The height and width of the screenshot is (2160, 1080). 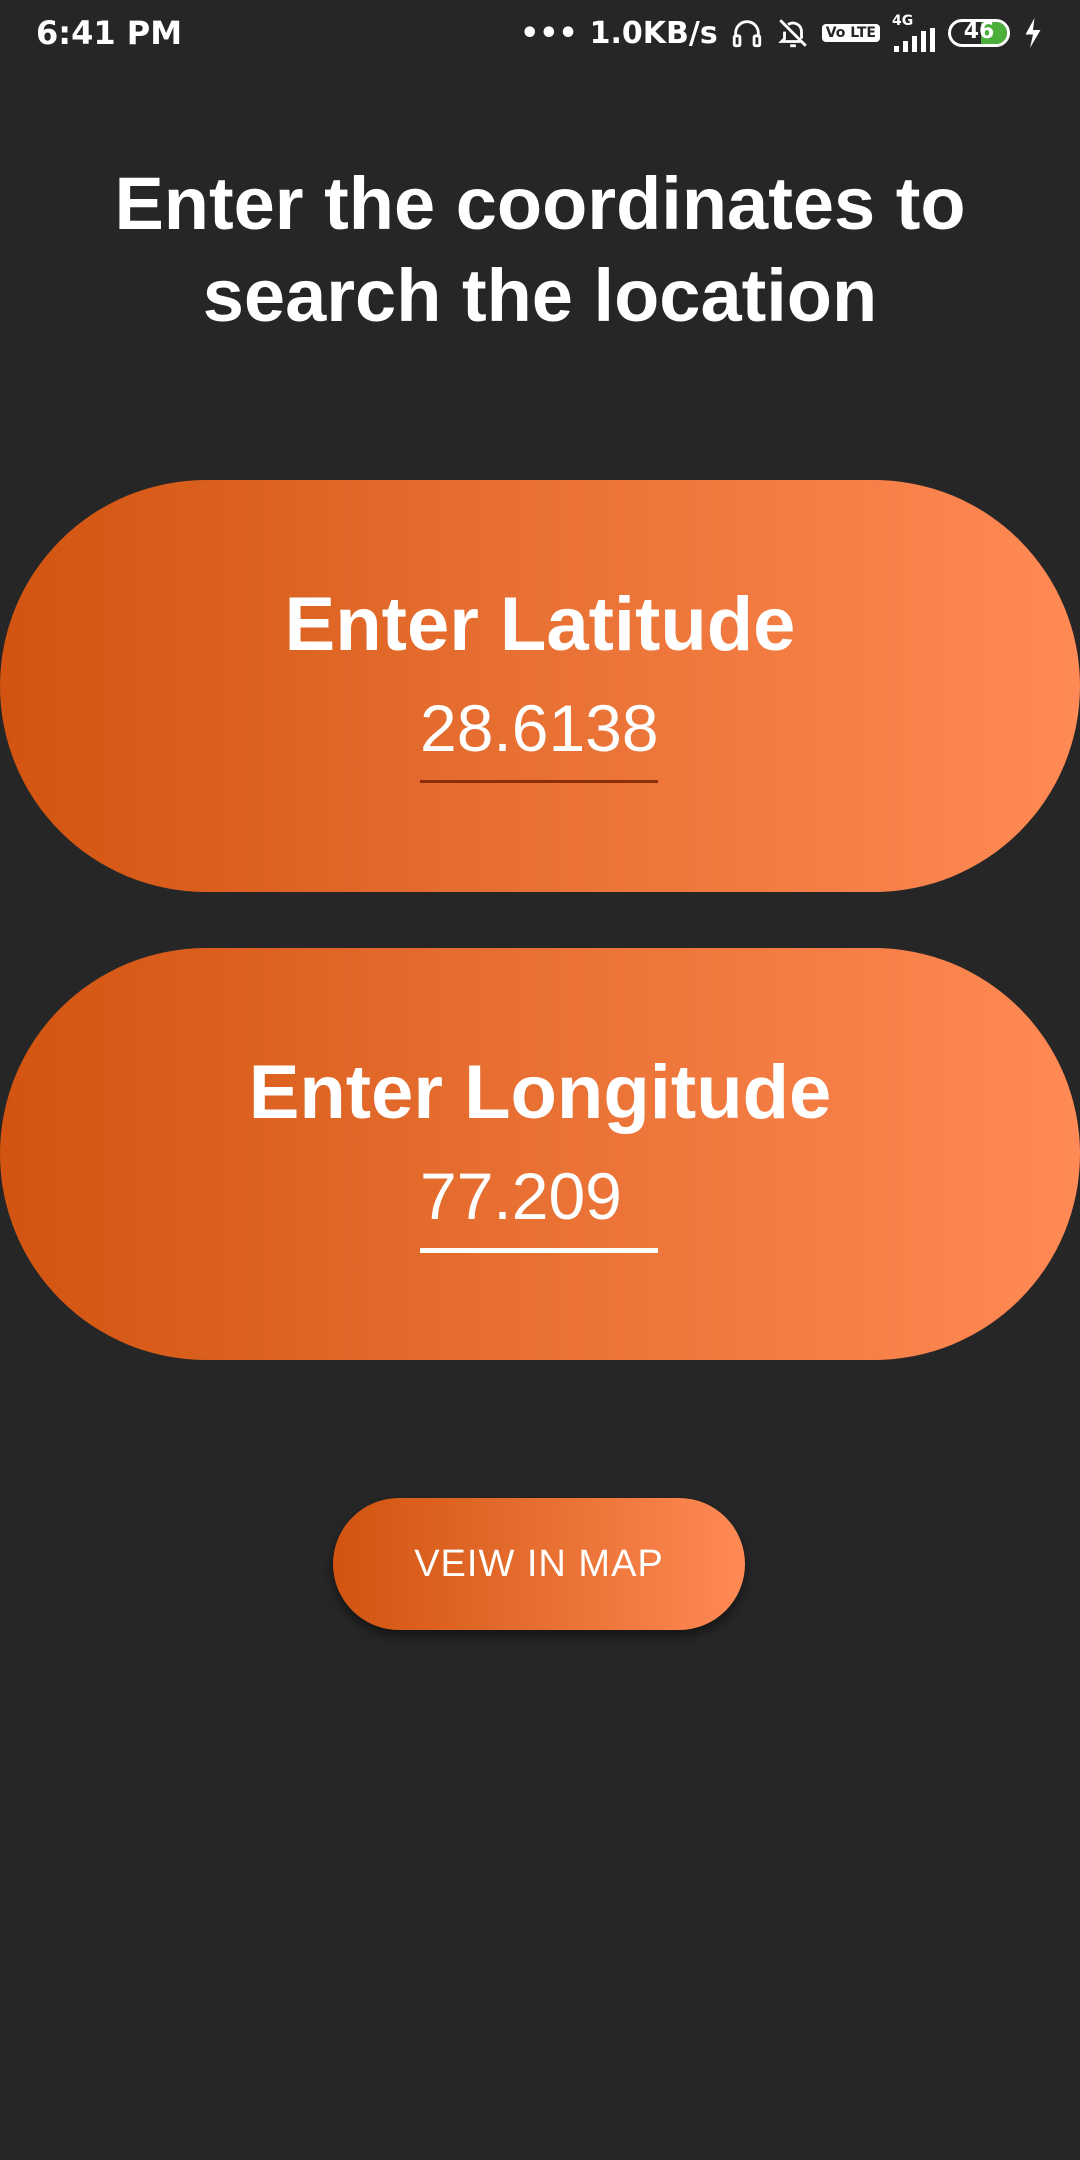 I want to click on headset-icon, so click(x=747, y=33).